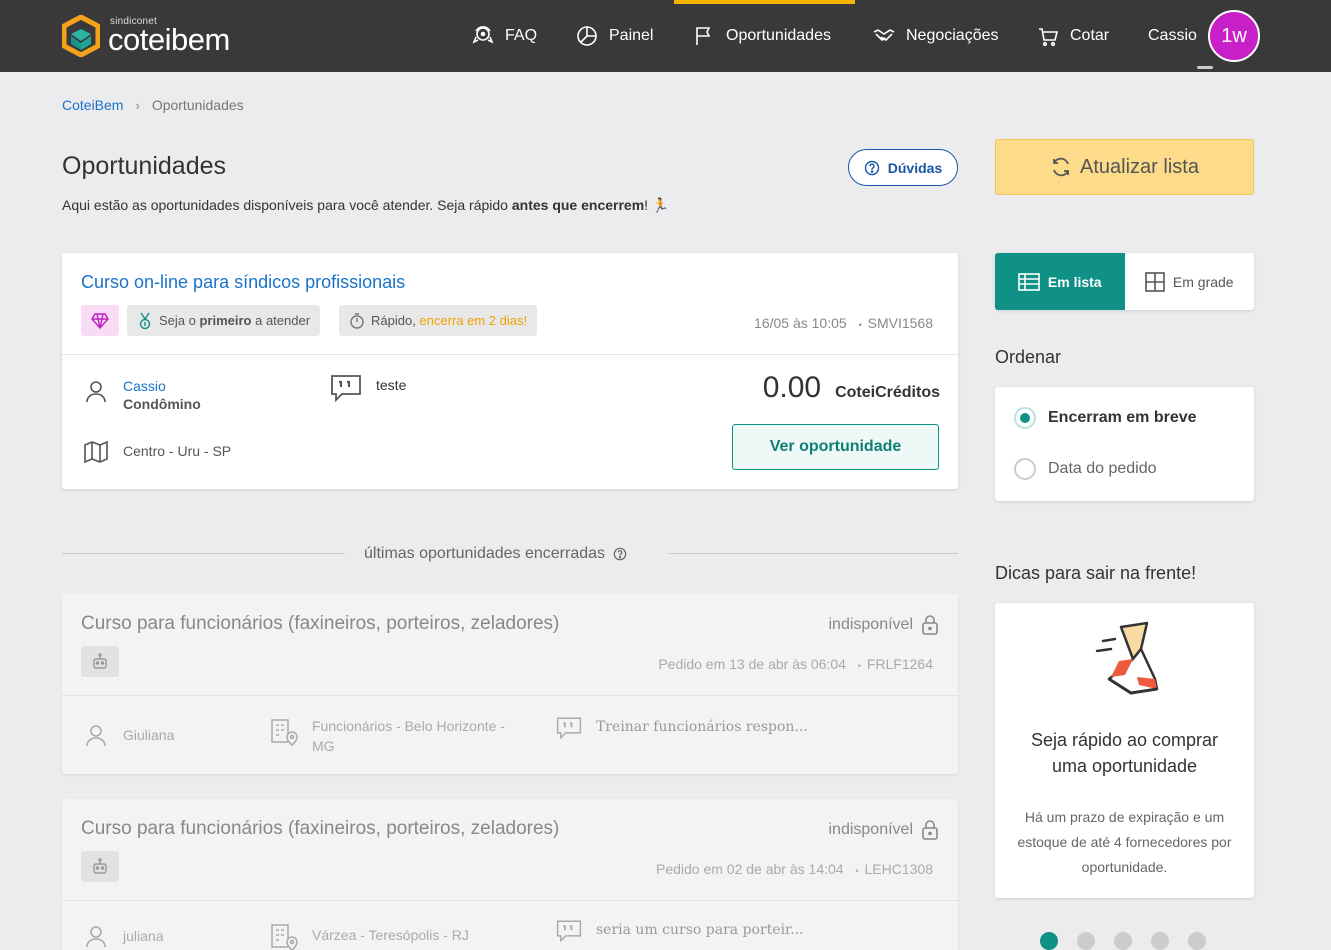  I want to click on closed-status: indisponível, so click(884, 625).